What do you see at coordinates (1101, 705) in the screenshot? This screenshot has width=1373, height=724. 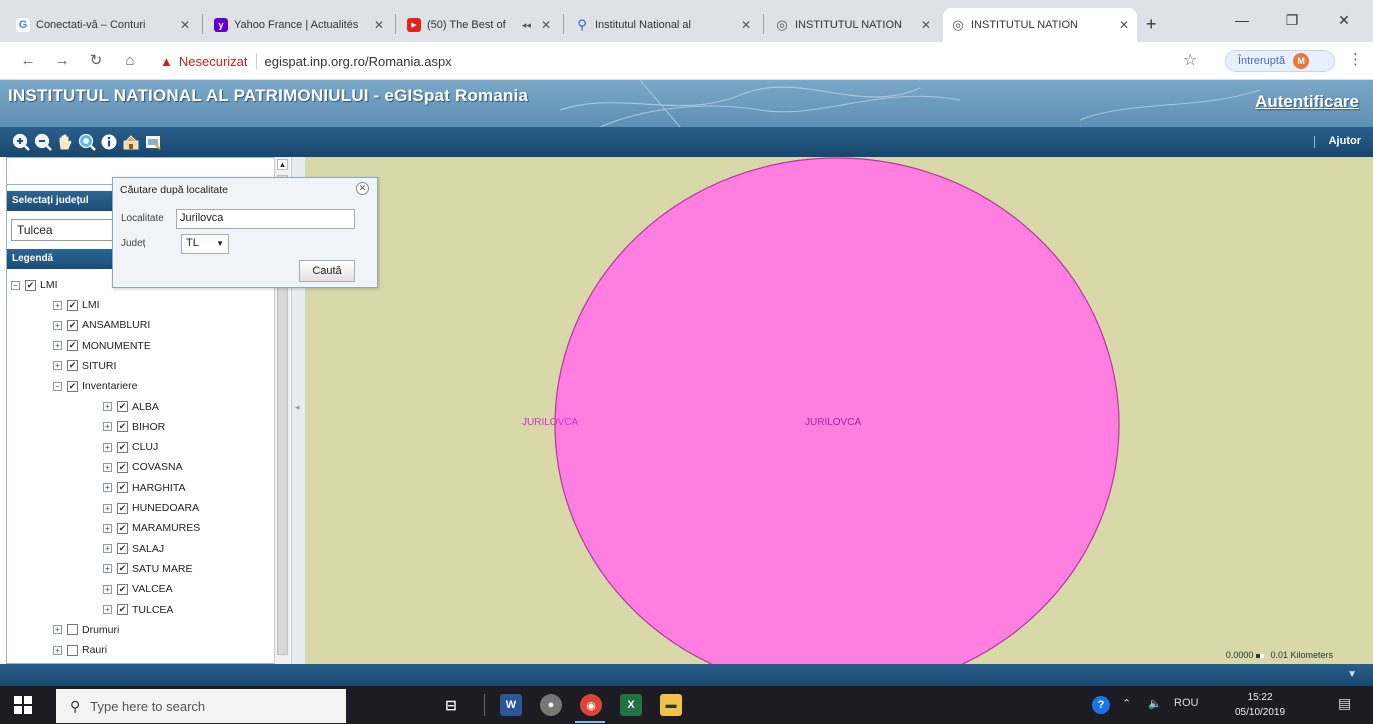 I see `help-tray-icon: ?` at bounding box center [1101, 705].